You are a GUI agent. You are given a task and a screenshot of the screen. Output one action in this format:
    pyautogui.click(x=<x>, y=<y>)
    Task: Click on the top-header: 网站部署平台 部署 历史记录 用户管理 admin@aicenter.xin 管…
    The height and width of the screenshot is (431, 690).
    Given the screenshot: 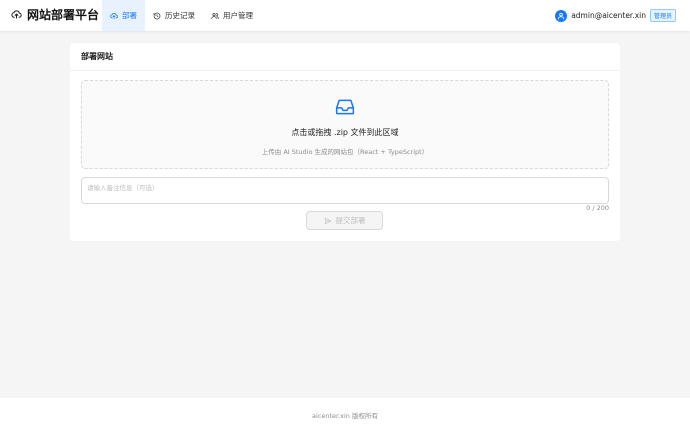 What is the action you would take?
    pyautogui.click(x=345, y=15)
    